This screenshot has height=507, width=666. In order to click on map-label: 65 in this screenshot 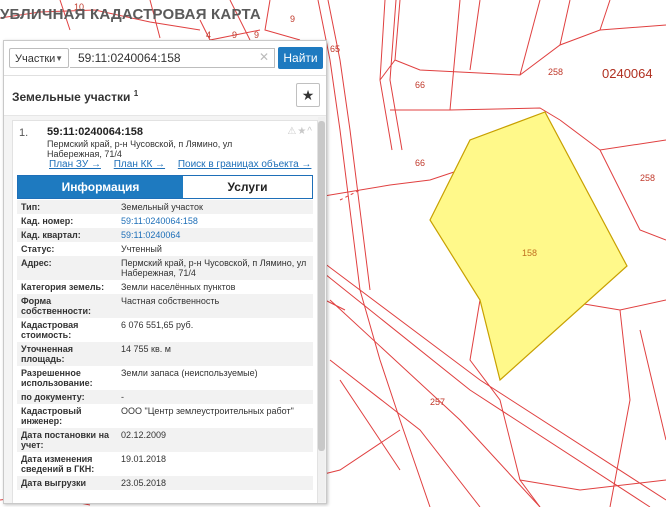, I will do `click(335, 49)`.